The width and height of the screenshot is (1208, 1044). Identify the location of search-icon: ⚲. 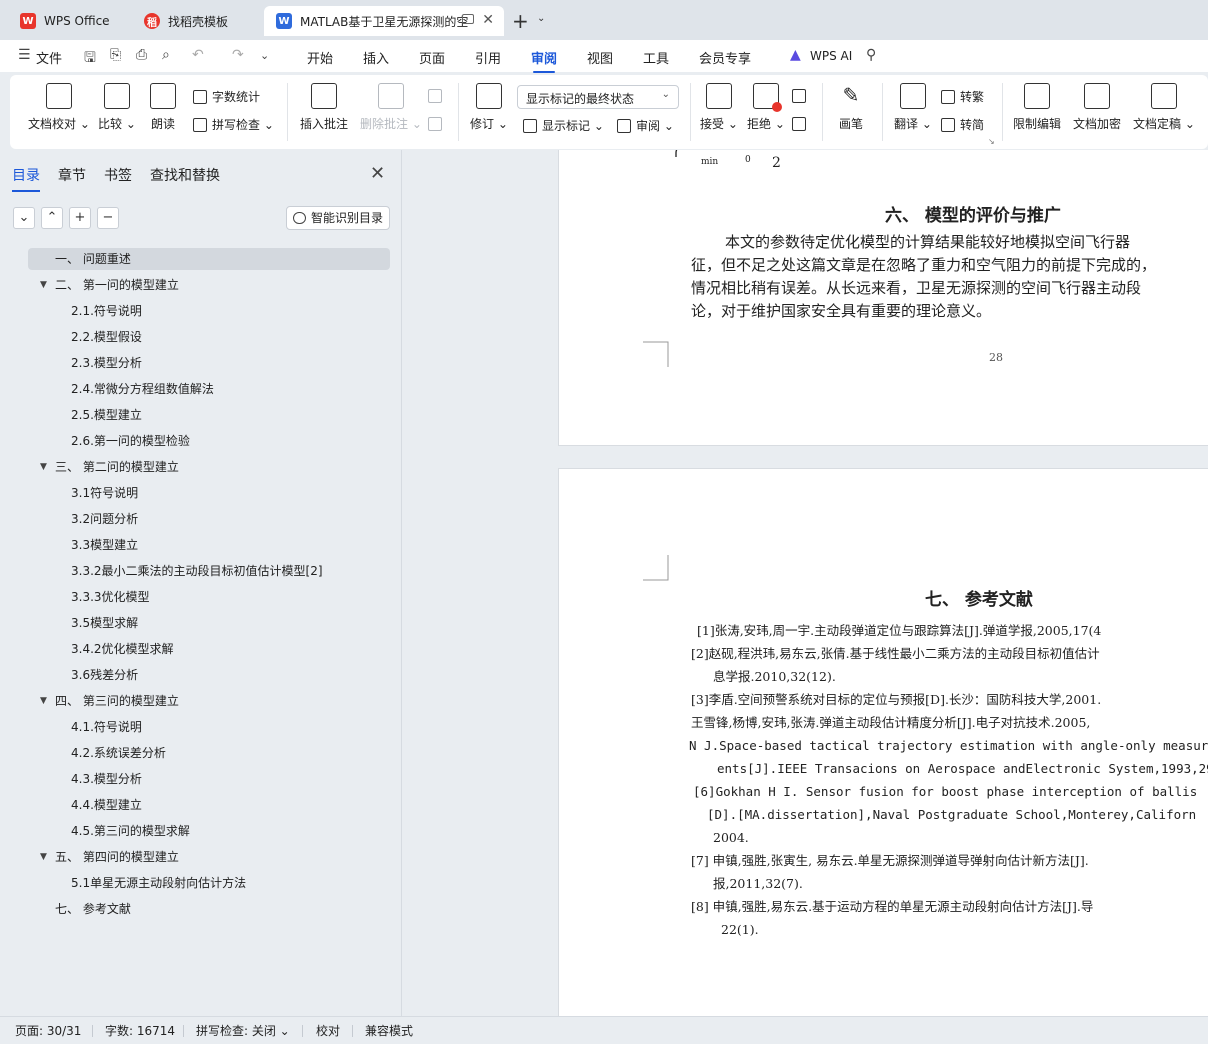
(871, 55).